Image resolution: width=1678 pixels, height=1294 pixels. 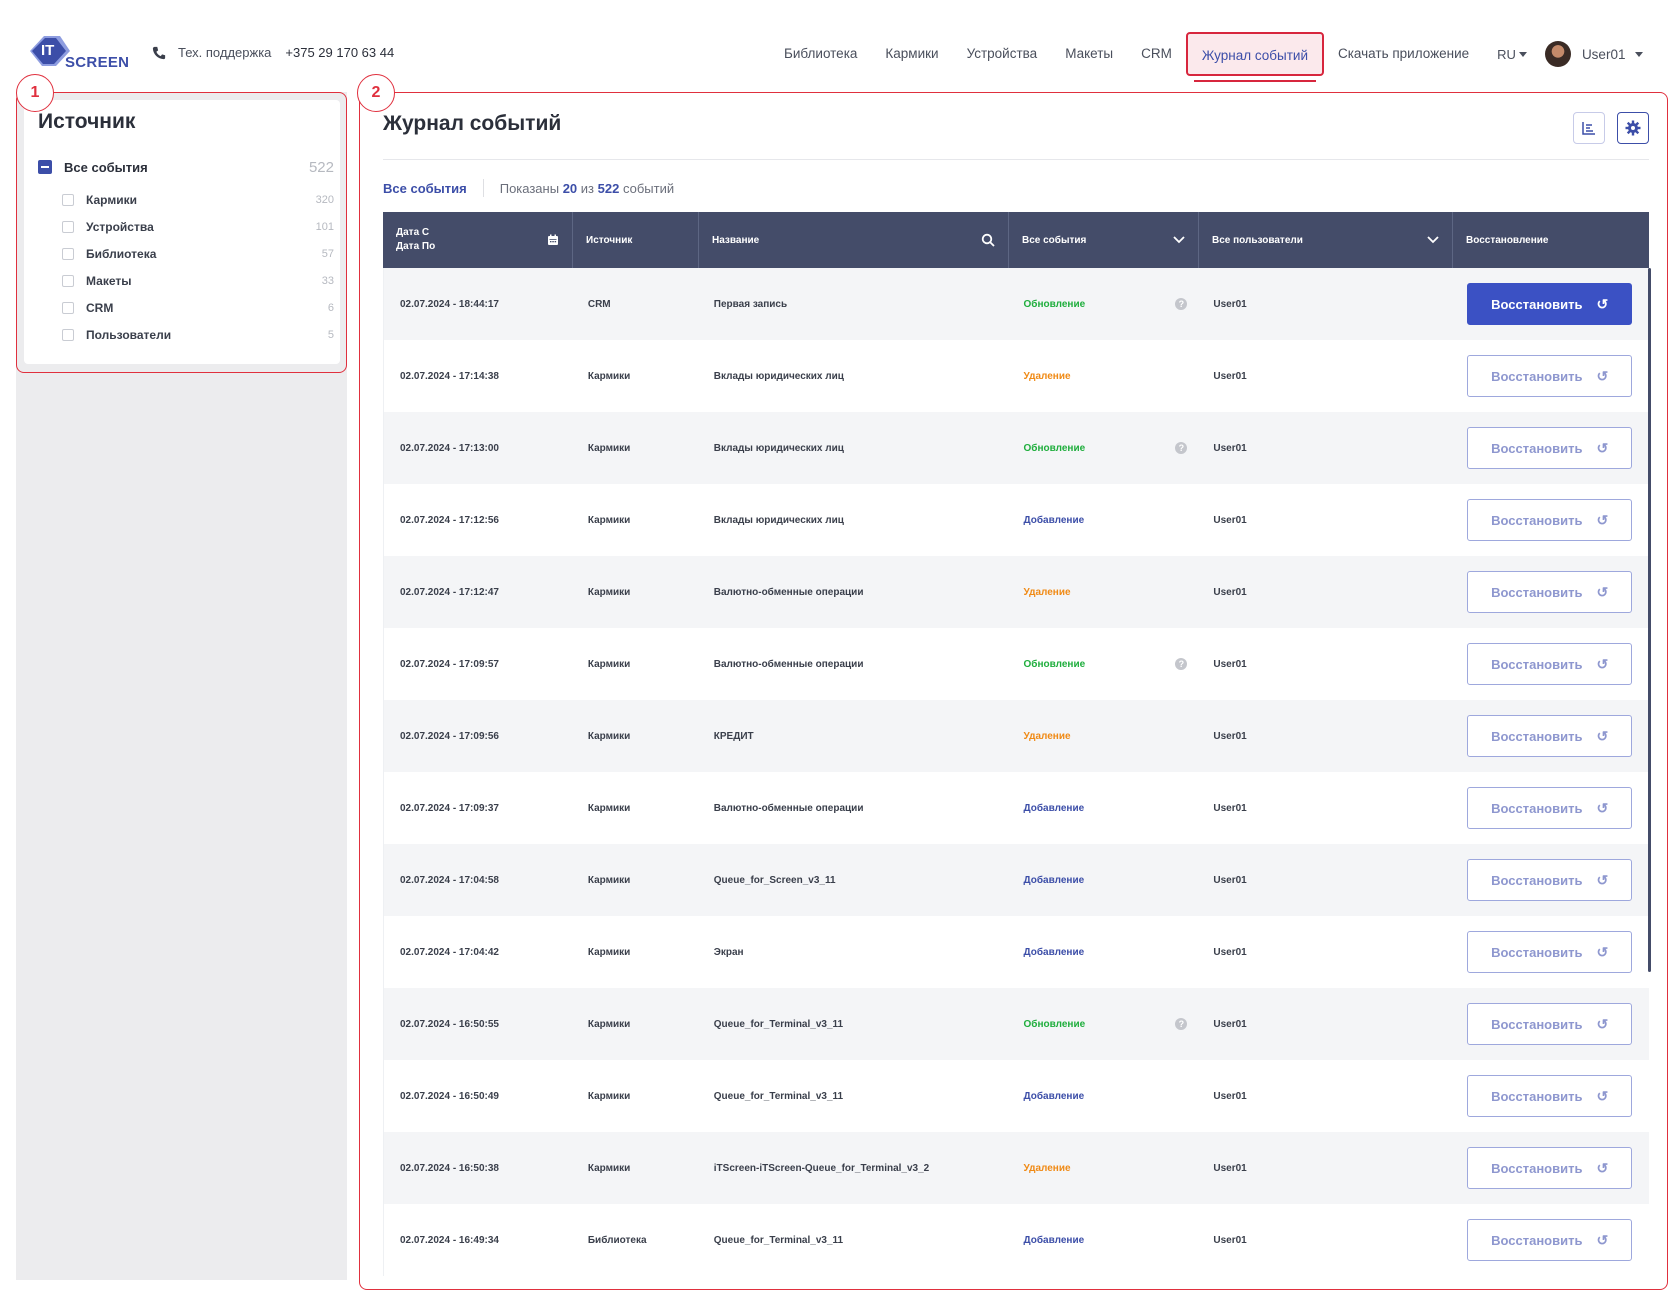 What do you see at coordinates (80, 53) in the screenshot?
I see `itscreen-logo: IT SCREEN` at bounding box center [80, 53].